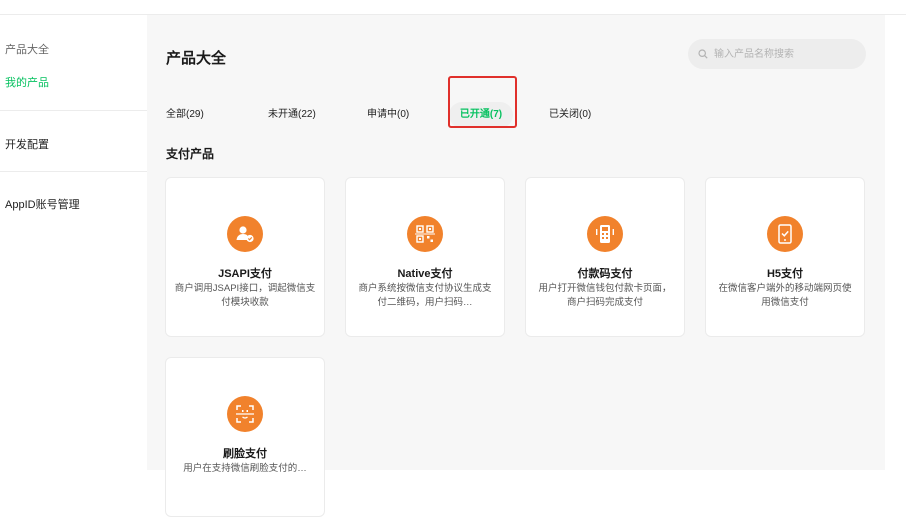 This screenshot has width=906, height=517. Describe the element at coordinates (245, 295) in the screenshot. I see `product-description: 商户调用JSAPI接口，调起微信支付模块收款` at that location.